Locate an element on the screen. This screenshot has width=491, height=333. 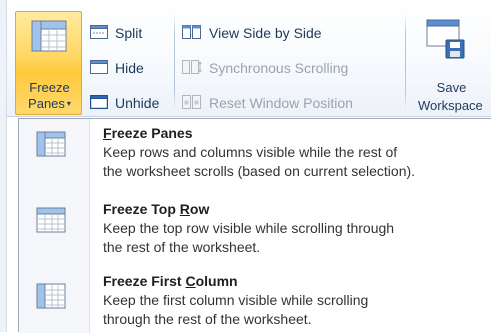
freeze-first-column-icon is located at coordinates (51, 298).